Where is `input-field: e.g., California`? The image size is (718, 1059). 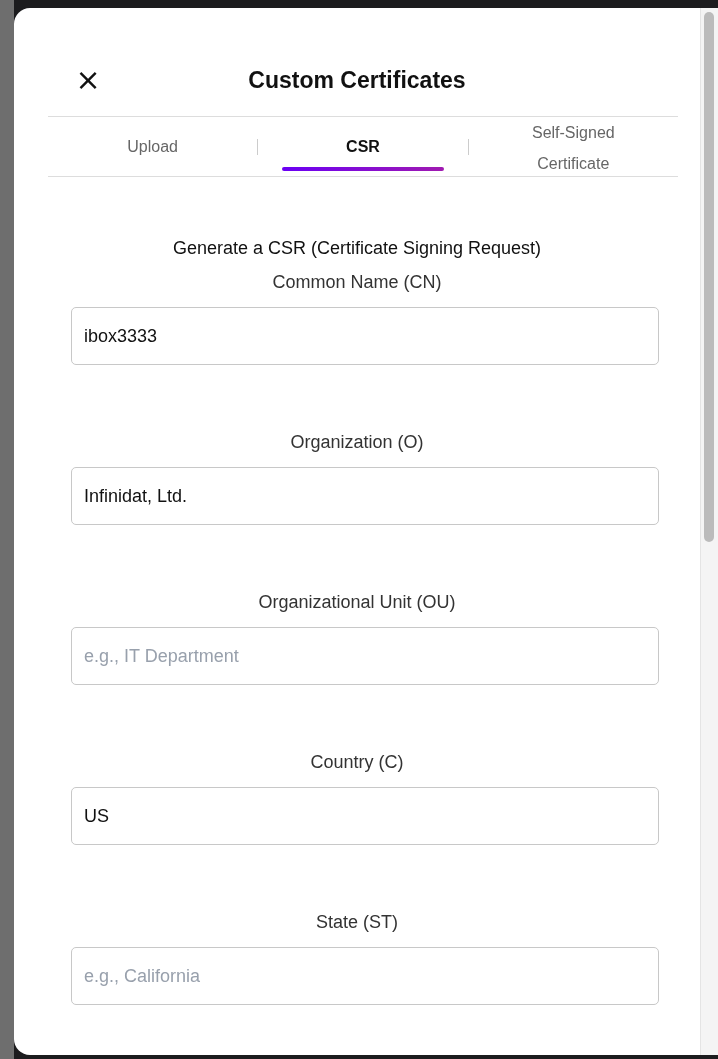
input-field: e.g., California is located at coordinates (365, 976).